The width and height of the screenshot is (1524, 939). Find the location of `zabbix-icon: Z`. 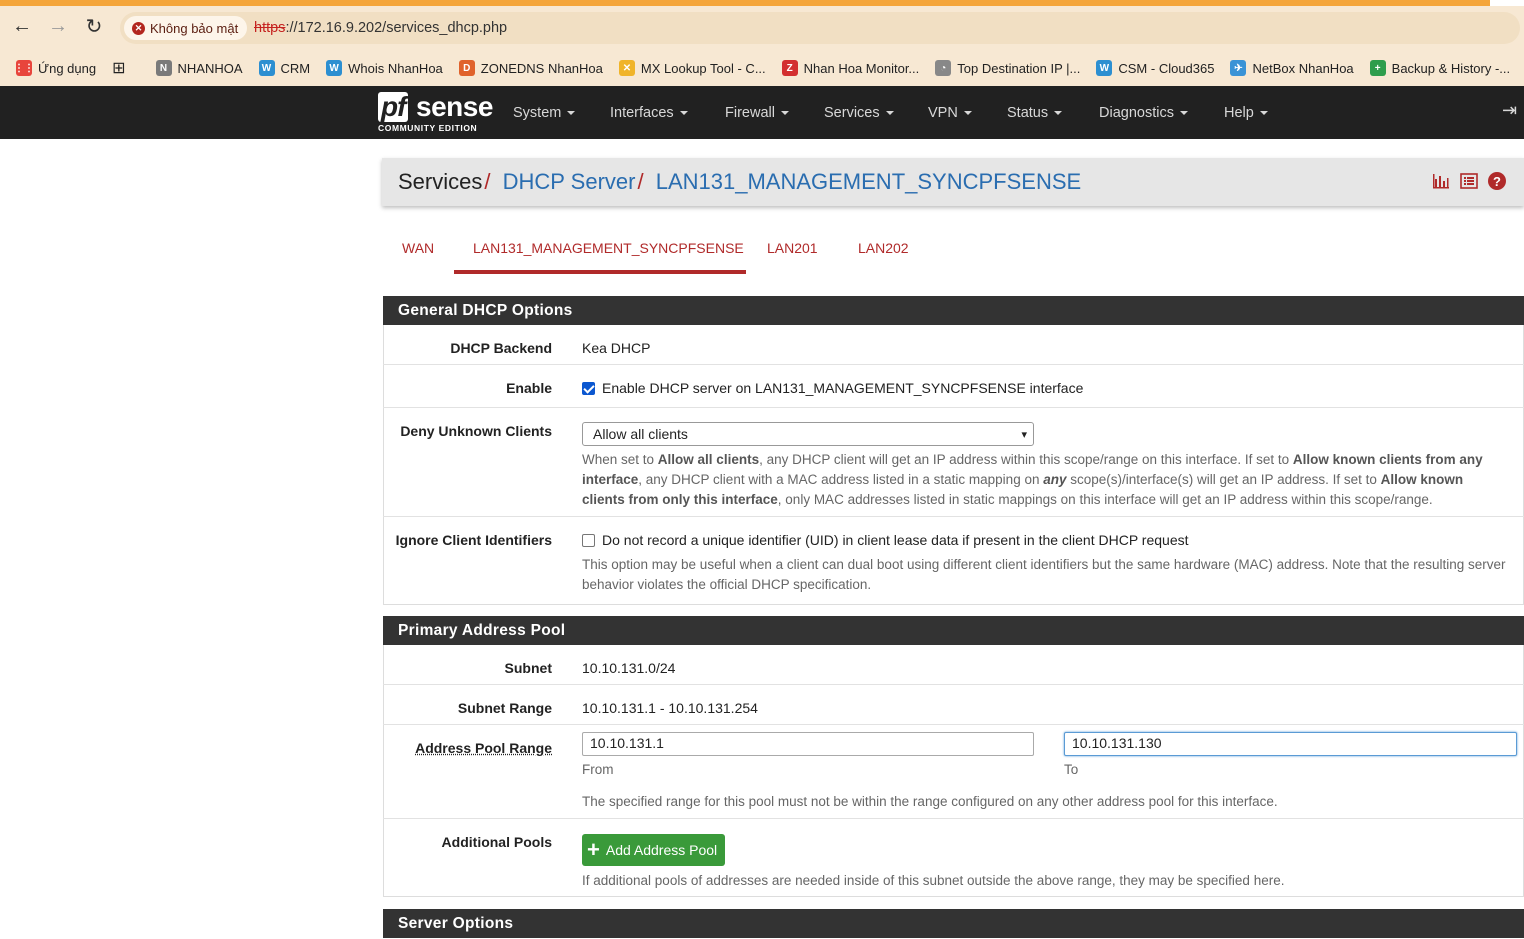

zabbix-icon: Z is located at coordinates (790, 68).